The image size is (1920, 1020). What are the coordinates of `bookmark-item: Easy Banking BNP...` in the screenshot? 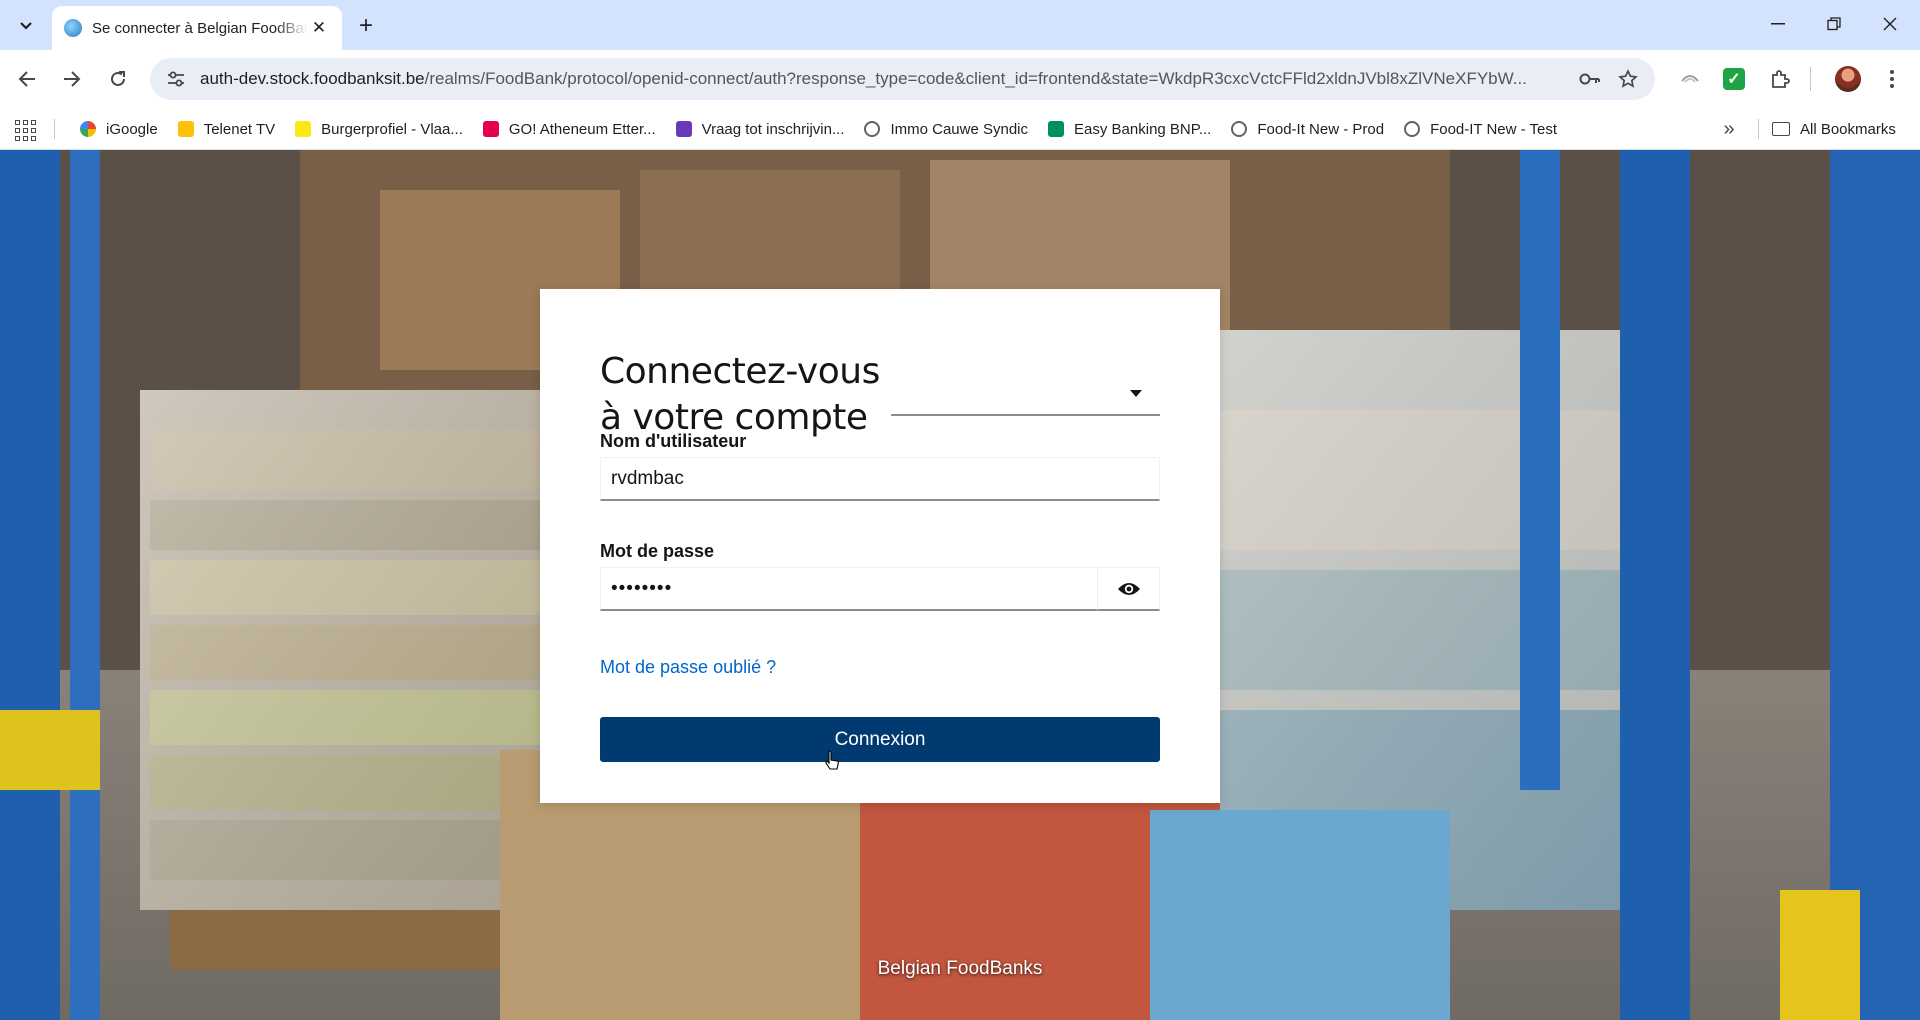 It's located at (1129, 129).